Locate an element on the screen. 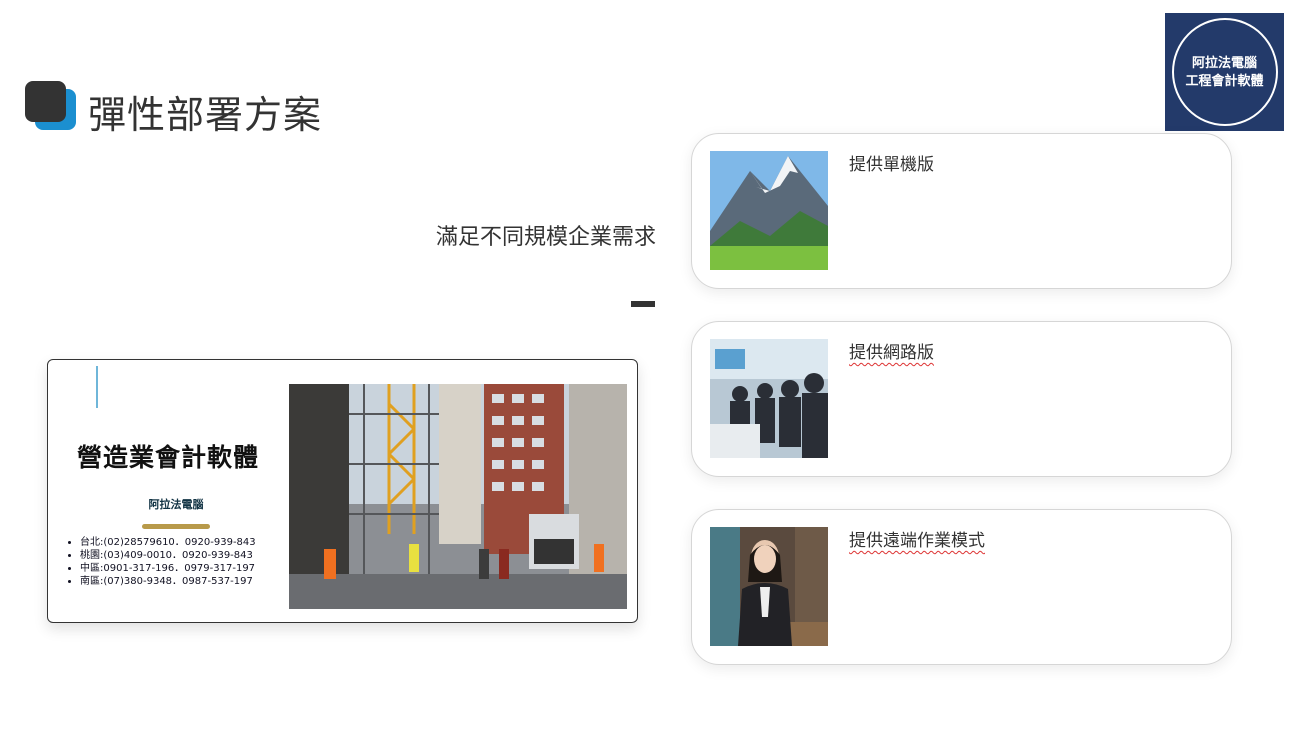  slide-title: 彈性部署方案 is located at coordinates (205, 115).